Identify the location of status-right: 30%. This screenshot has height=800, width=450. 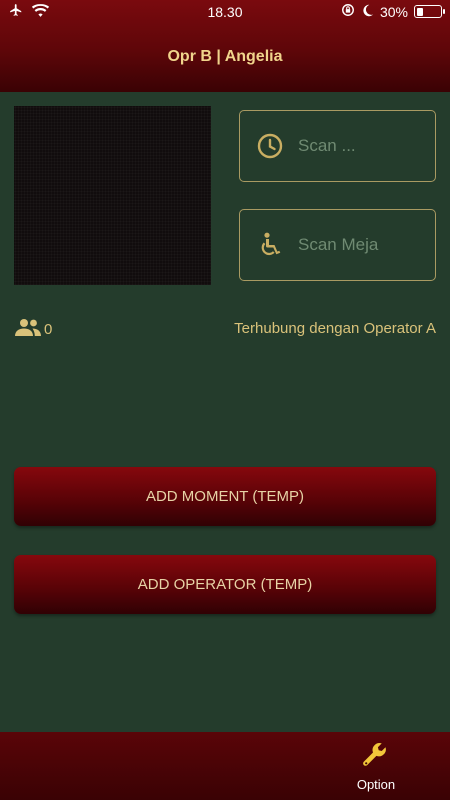
(393, 11).